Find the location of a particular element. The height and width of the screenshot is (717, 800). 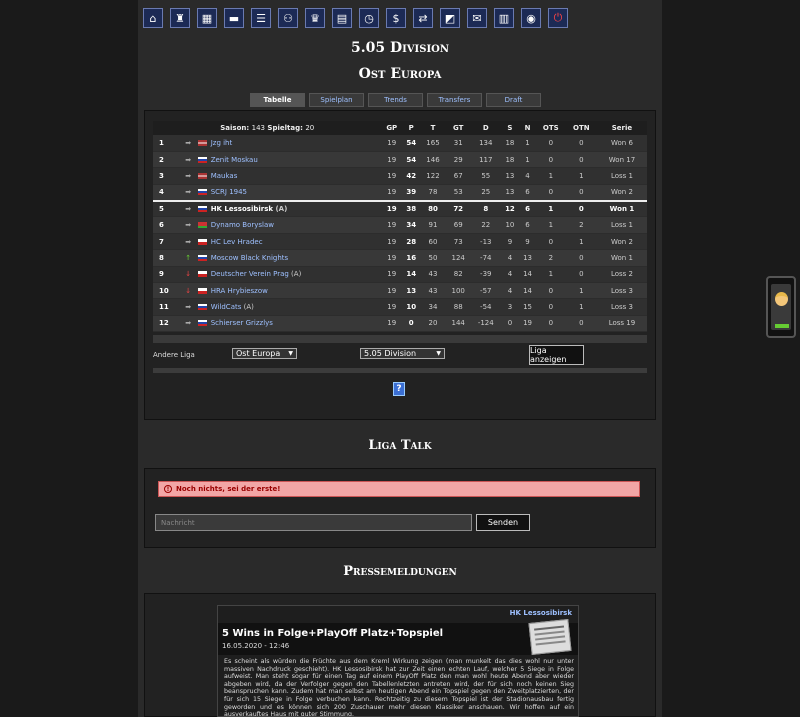

tab-spielplan: Spielplan is located at coordinates (336, 100).